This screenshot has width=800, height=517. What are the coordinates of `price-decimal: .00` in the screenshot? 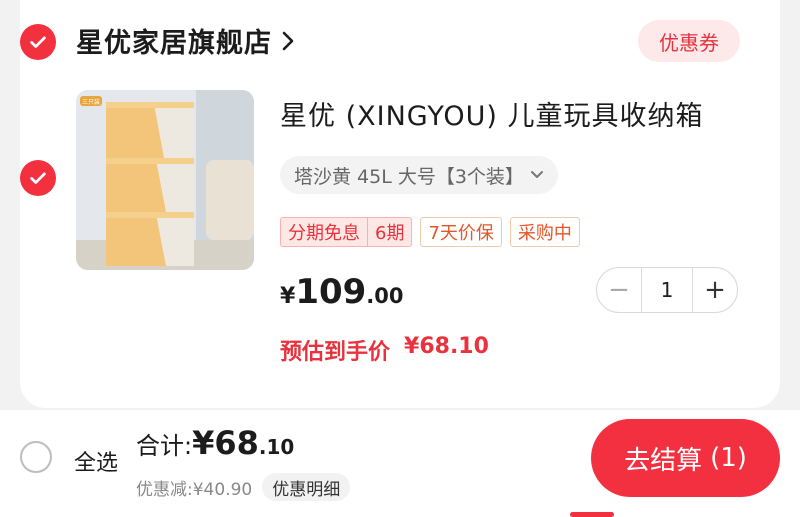 It's located at (385, 296).